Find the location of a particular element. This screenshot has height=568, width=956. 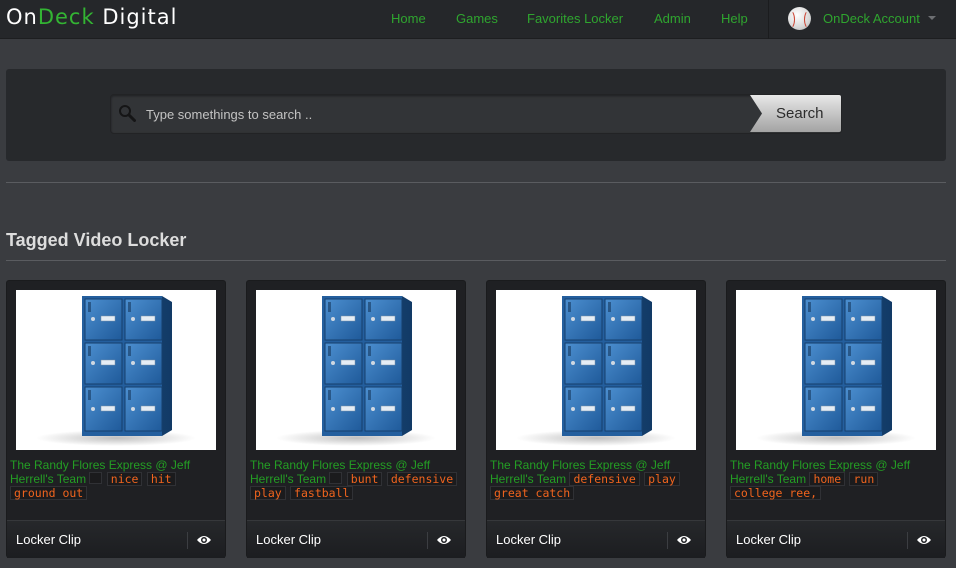

search-icon is located at coordinates (127, 113).